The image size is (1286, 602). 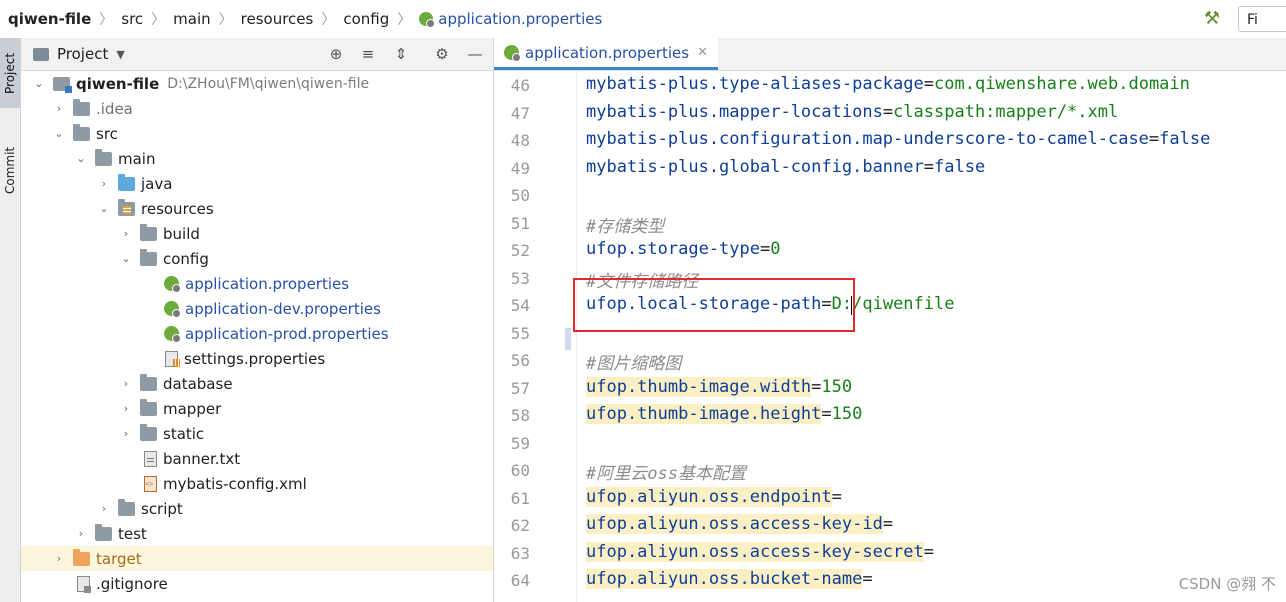 I want to click on project-panel-header: Project ▼ ⊕ ≡ ⇕ ⚙ —, so click(x=257, y=54).